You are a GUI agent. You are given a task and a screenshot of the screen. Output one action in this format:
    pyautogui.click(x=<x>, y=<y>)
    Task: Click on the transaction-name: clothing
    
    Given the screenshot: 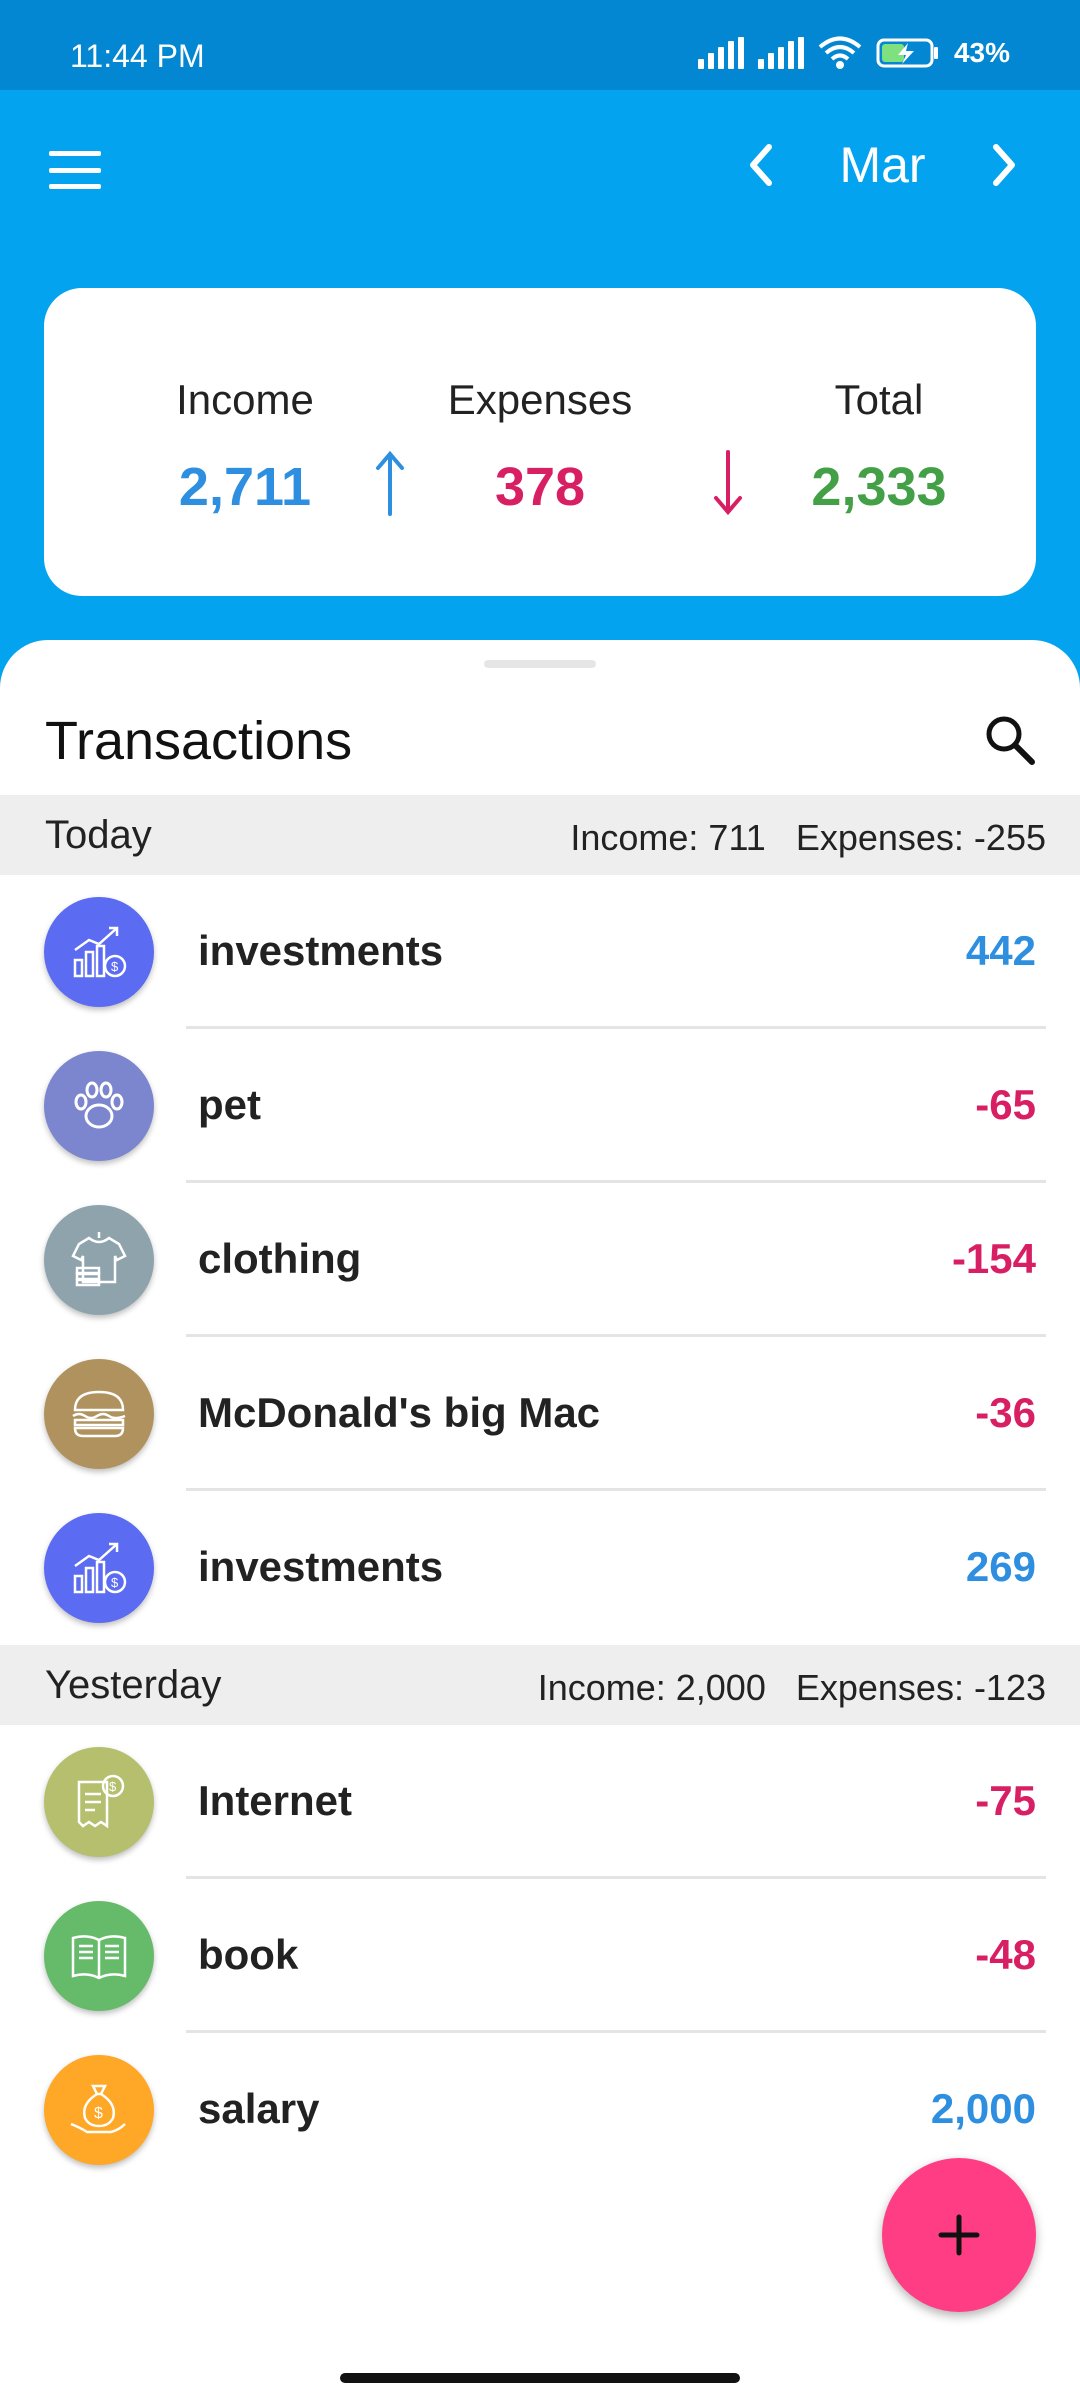 What is the action you would take?
    pyautogui.click(x=280, y=1258)
    